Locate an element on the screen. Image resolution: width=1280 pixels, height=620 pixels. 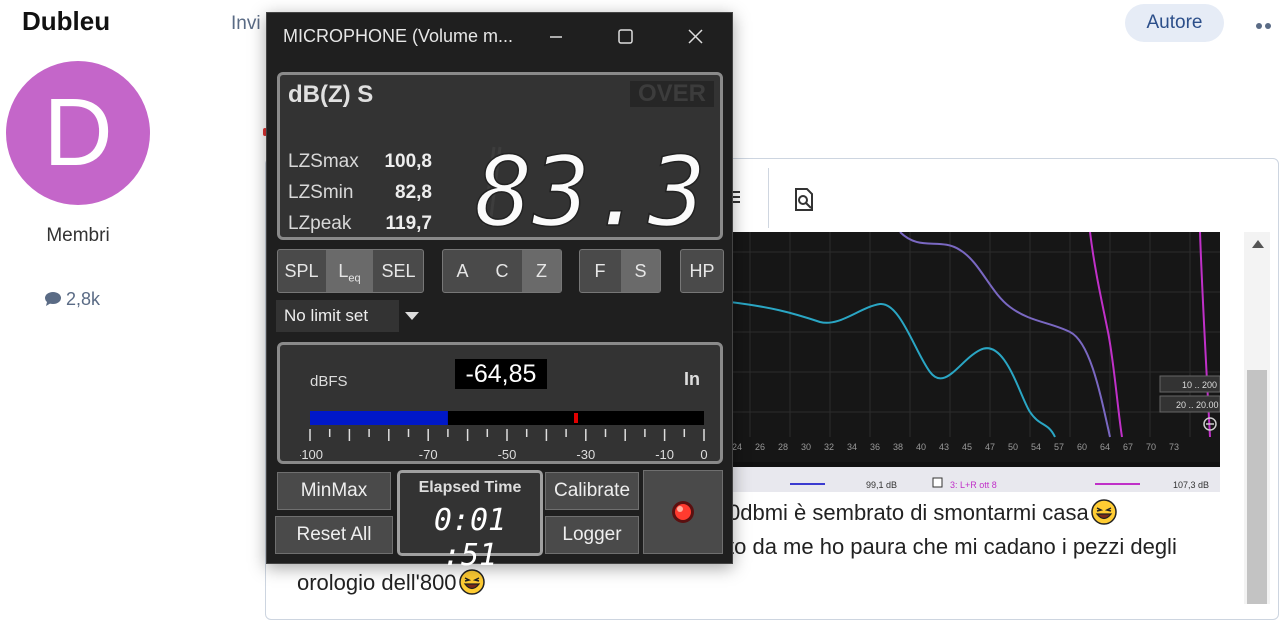
measure-mode-group: SPL Leq SEL is located at coordinates (350, 271).